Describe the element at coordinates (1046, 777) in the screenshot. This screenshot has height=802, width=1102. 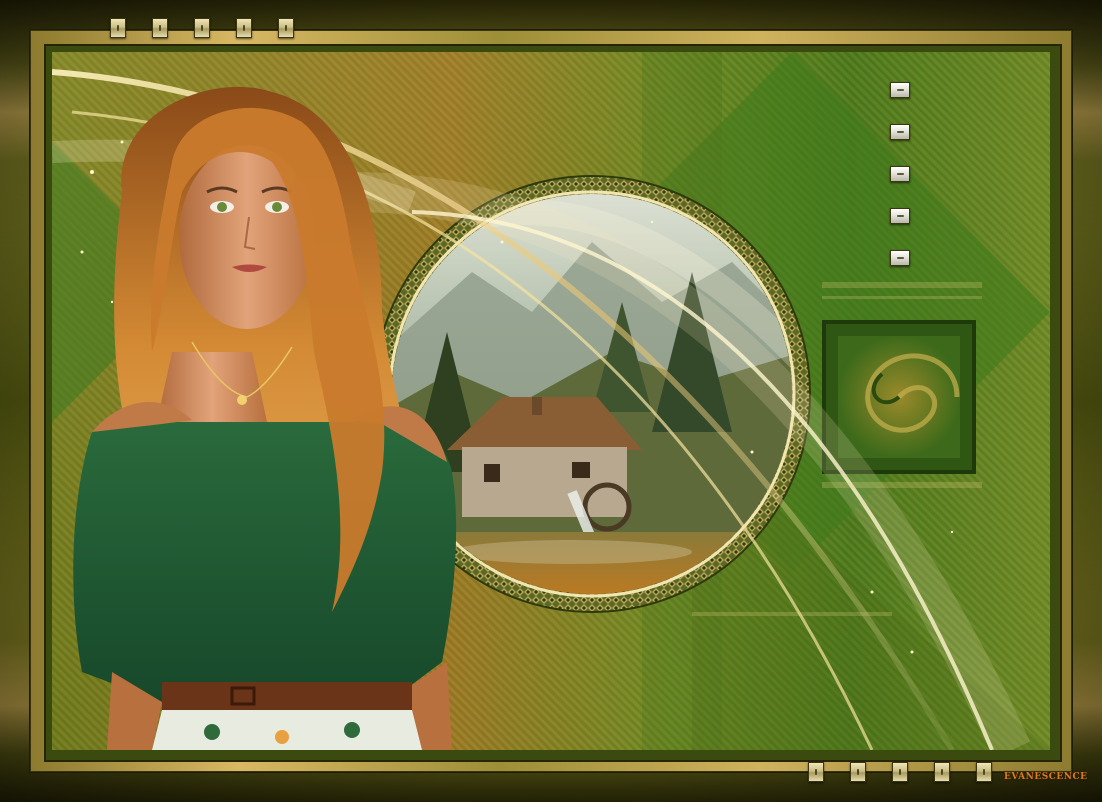
I see `artist-signature: EVANESCENCE` at that location.